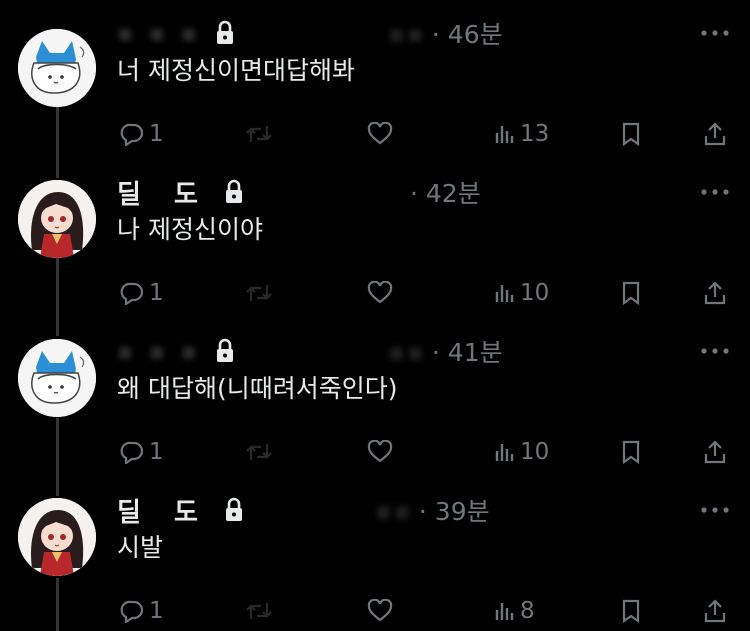 The width and height of the screenshot is (750, 631). What do you see at coordinates (467, 352) in the screenshot?
I see `time-text: · 41분` at bounding box center [467, 352].